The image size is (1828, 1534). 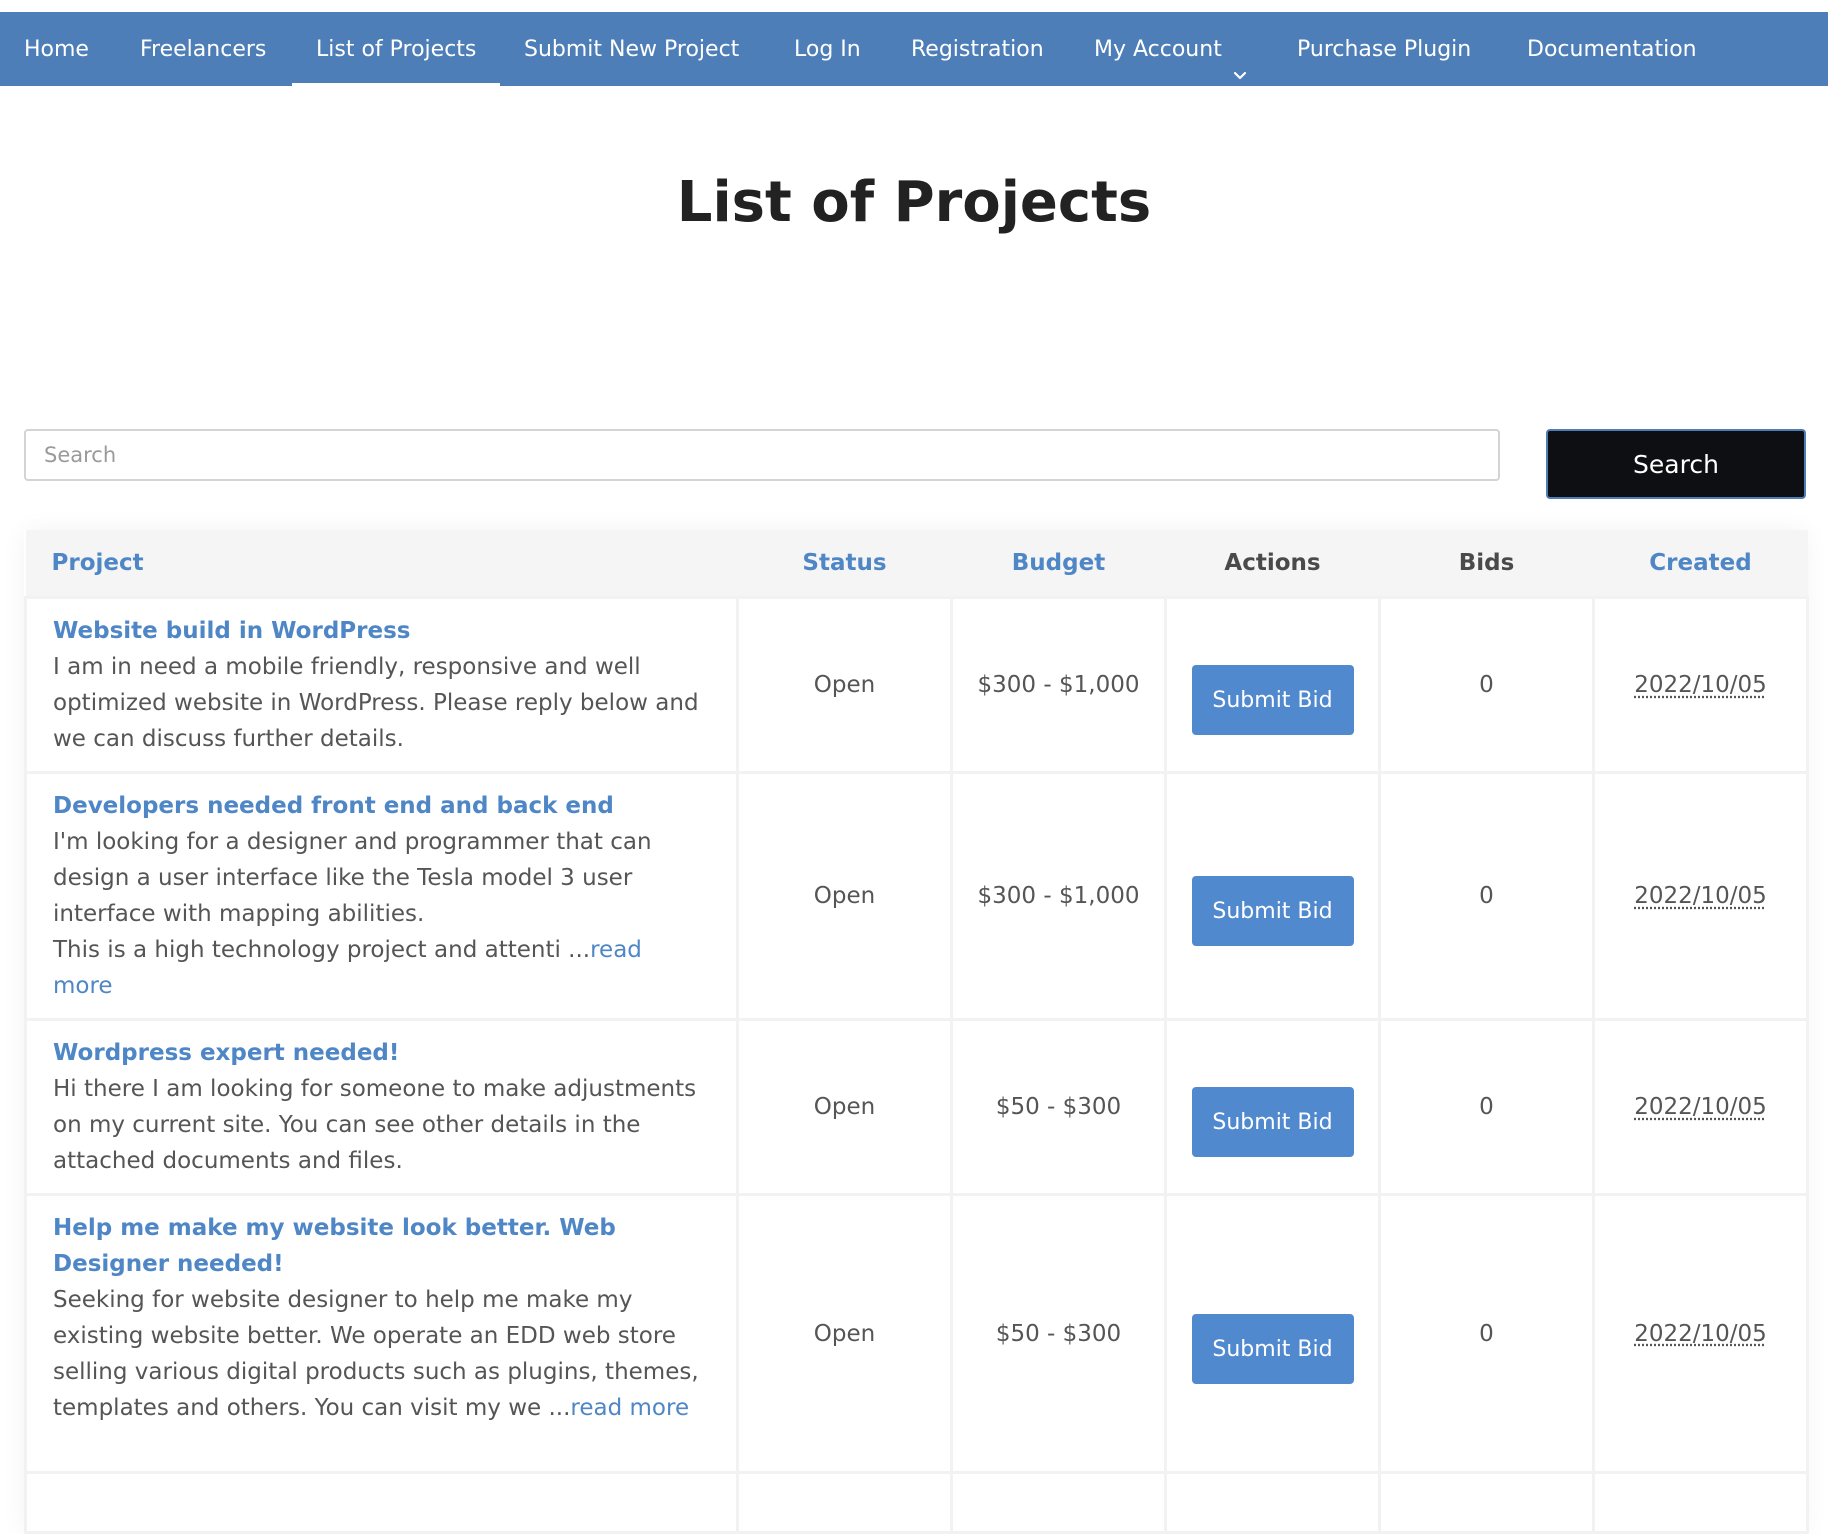 I want to click on budget-cell, so click(x=1058, y=1502).